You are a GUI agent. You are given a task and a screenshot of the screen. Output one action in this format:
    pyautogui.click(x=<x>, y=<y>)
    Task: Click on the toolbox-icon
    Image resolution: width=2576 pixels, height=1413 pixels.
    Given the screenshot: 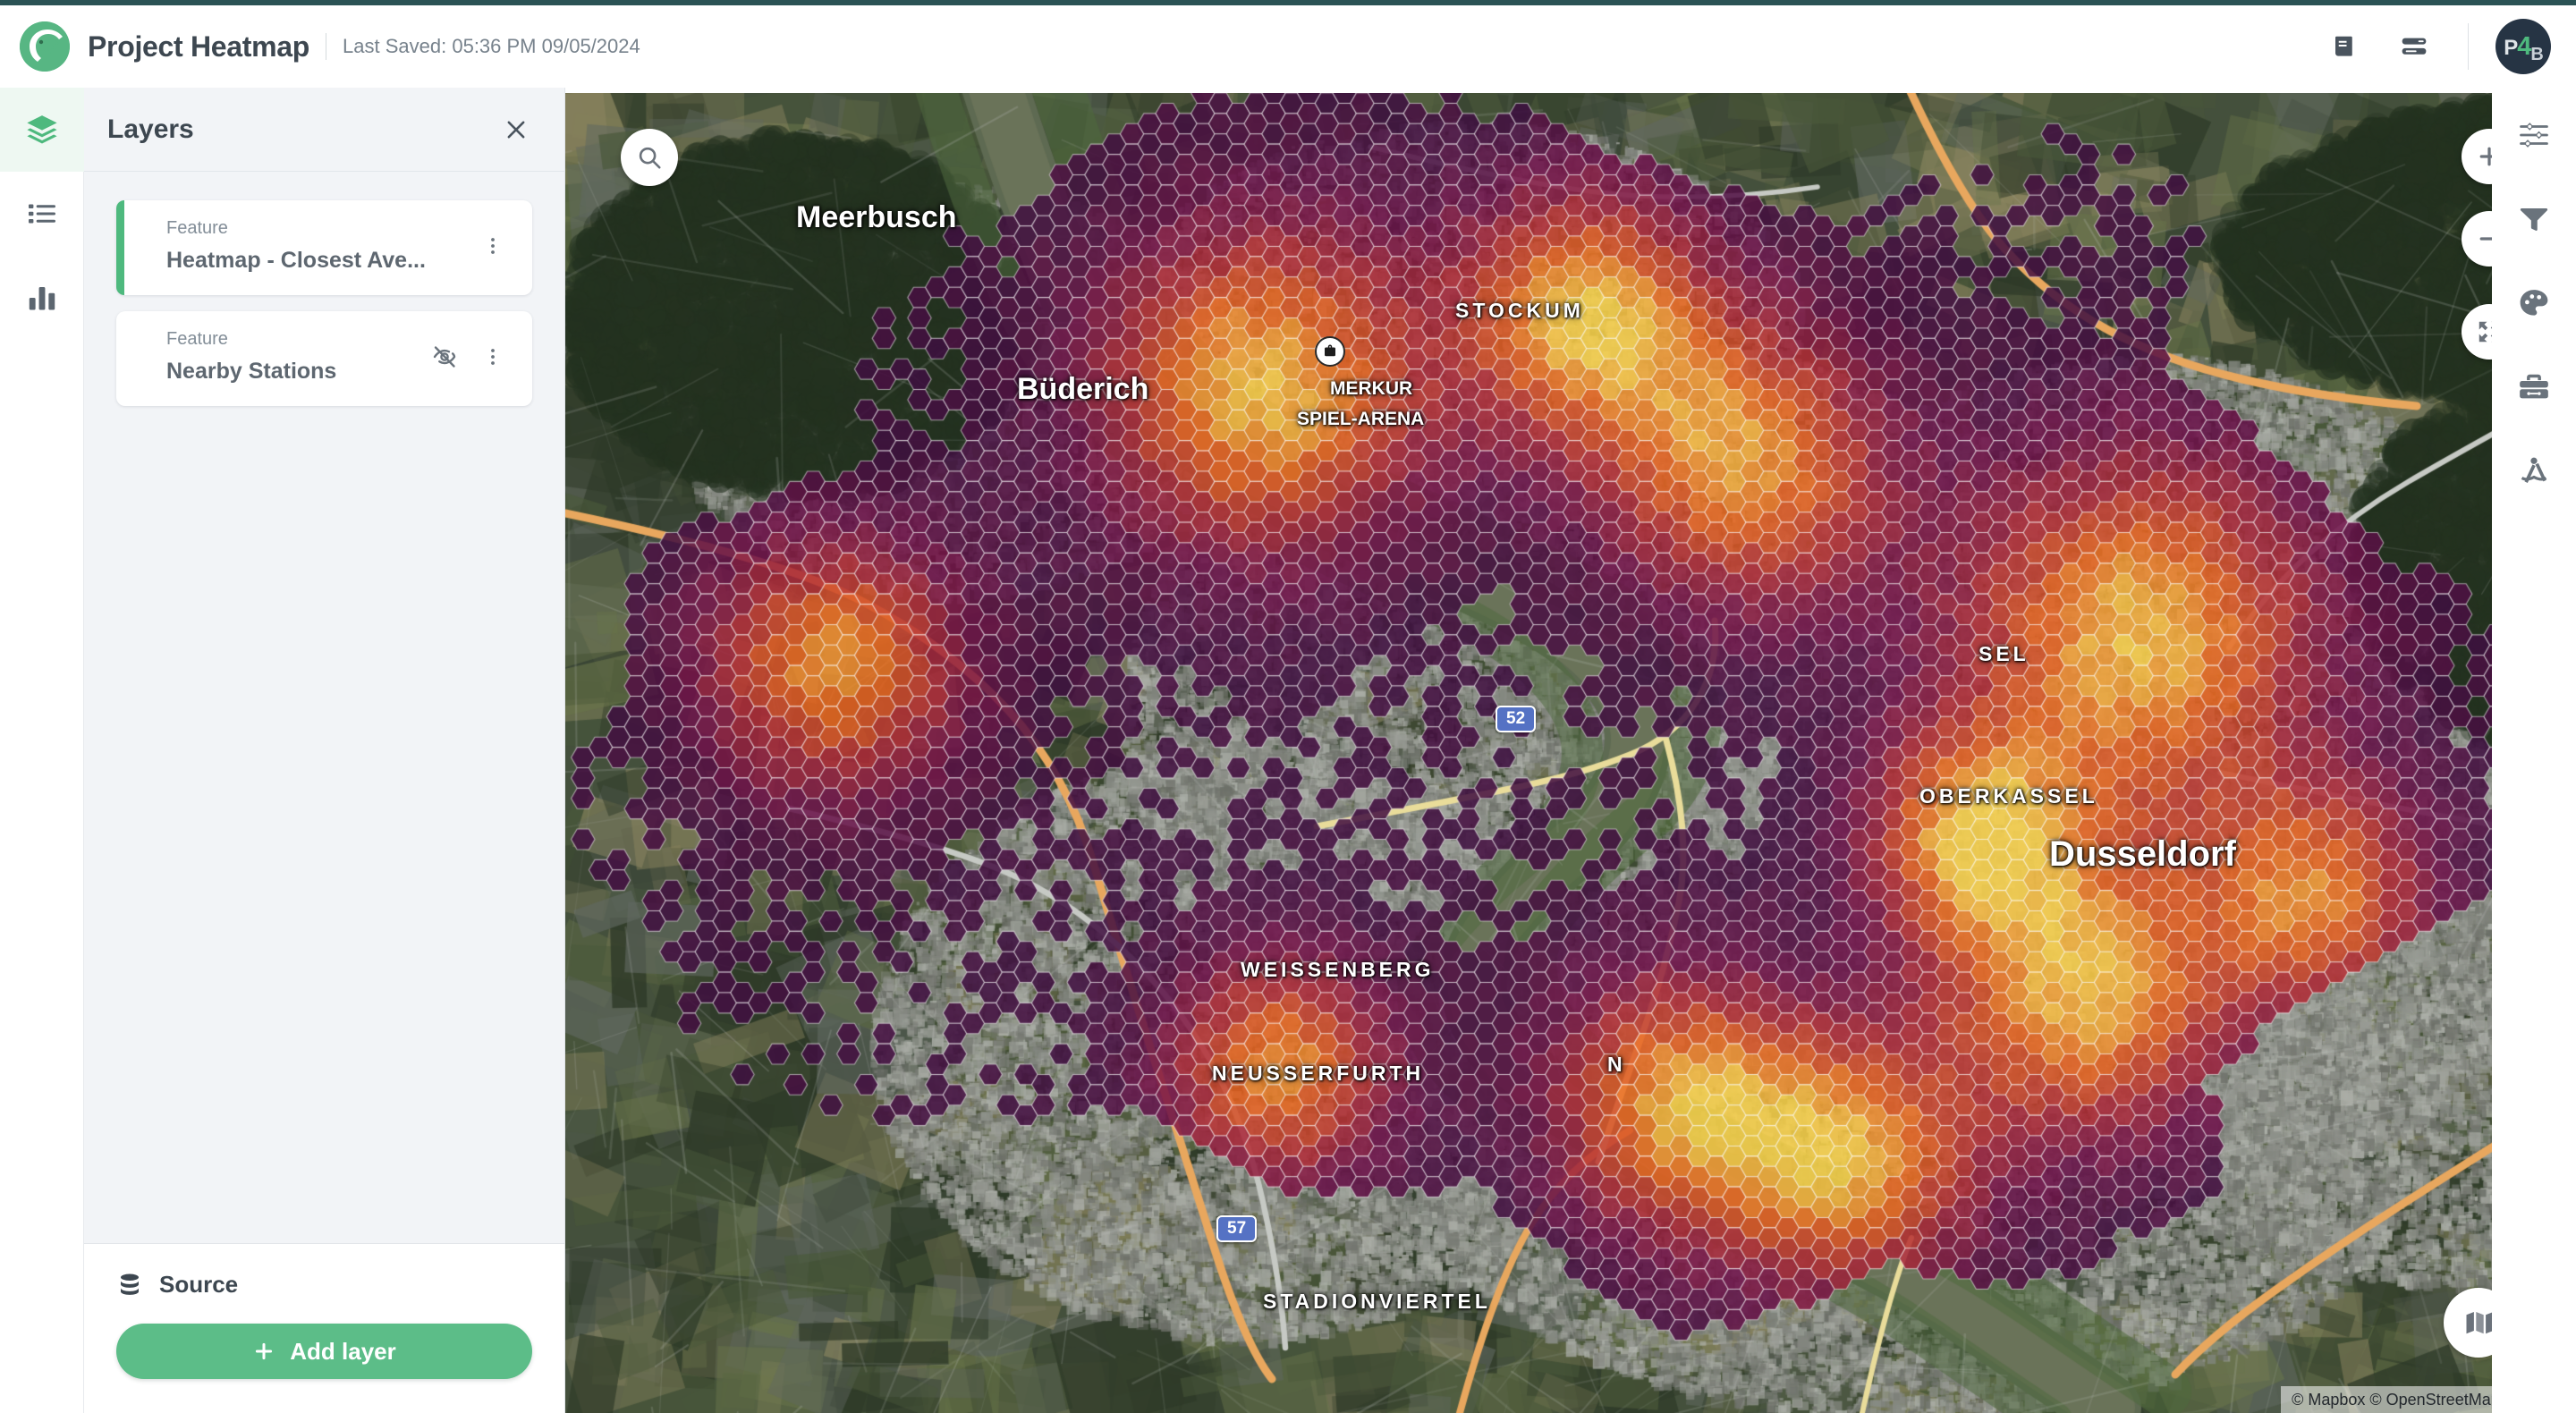 What is the action you would take?
    pyautogui.click(x=2534, y=386)
    